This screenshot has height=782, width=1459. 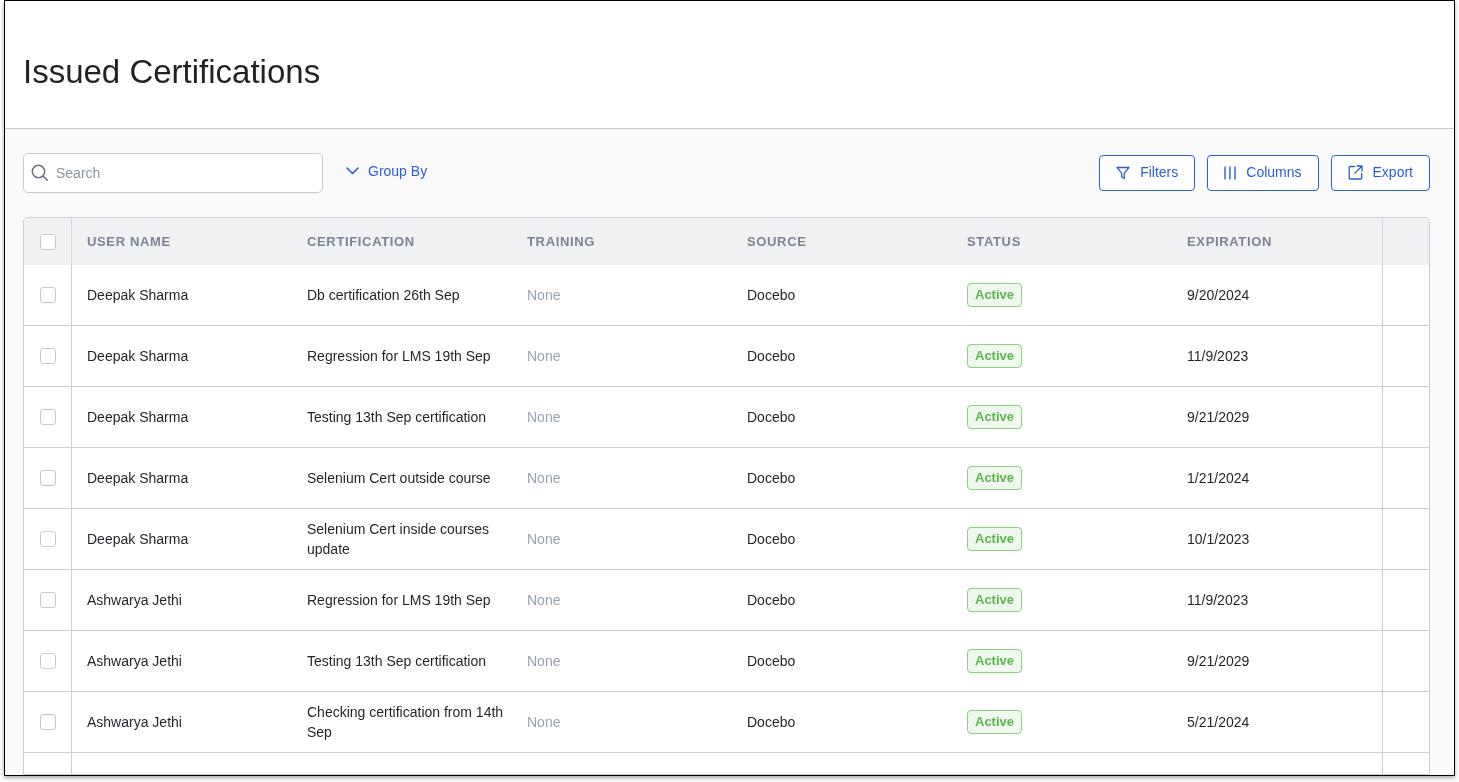 What do you see at coordinates (1218, 478) in the screenshot?
I see `expiration-cell-text: 1/21/2024` at bounding box center [1218, 478].